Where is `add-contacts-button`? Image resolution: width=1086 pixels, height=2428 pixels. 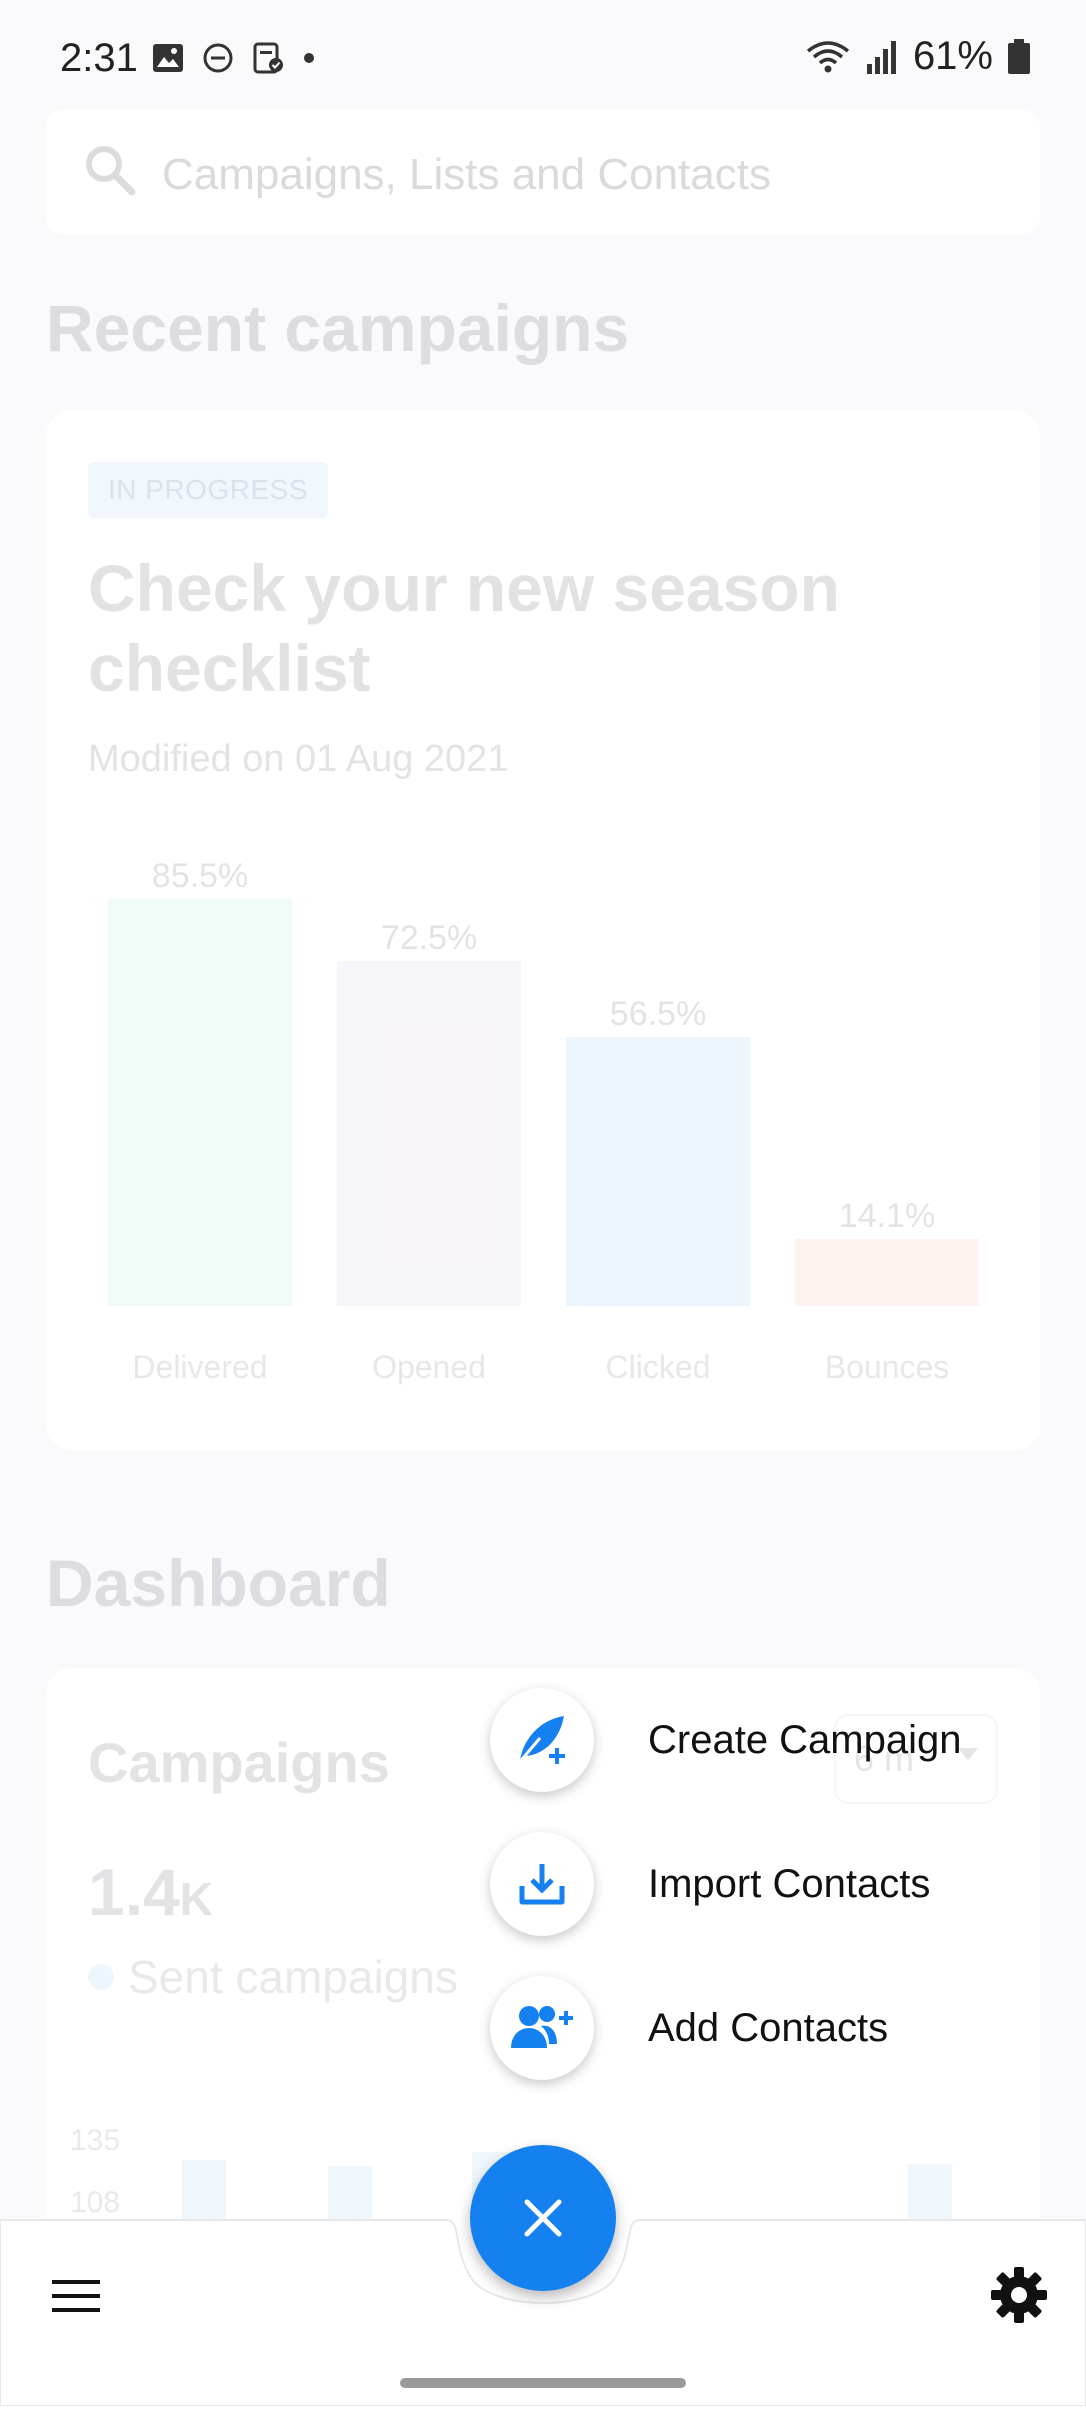
add-contacts-button is located at coordinates (542, 2028).